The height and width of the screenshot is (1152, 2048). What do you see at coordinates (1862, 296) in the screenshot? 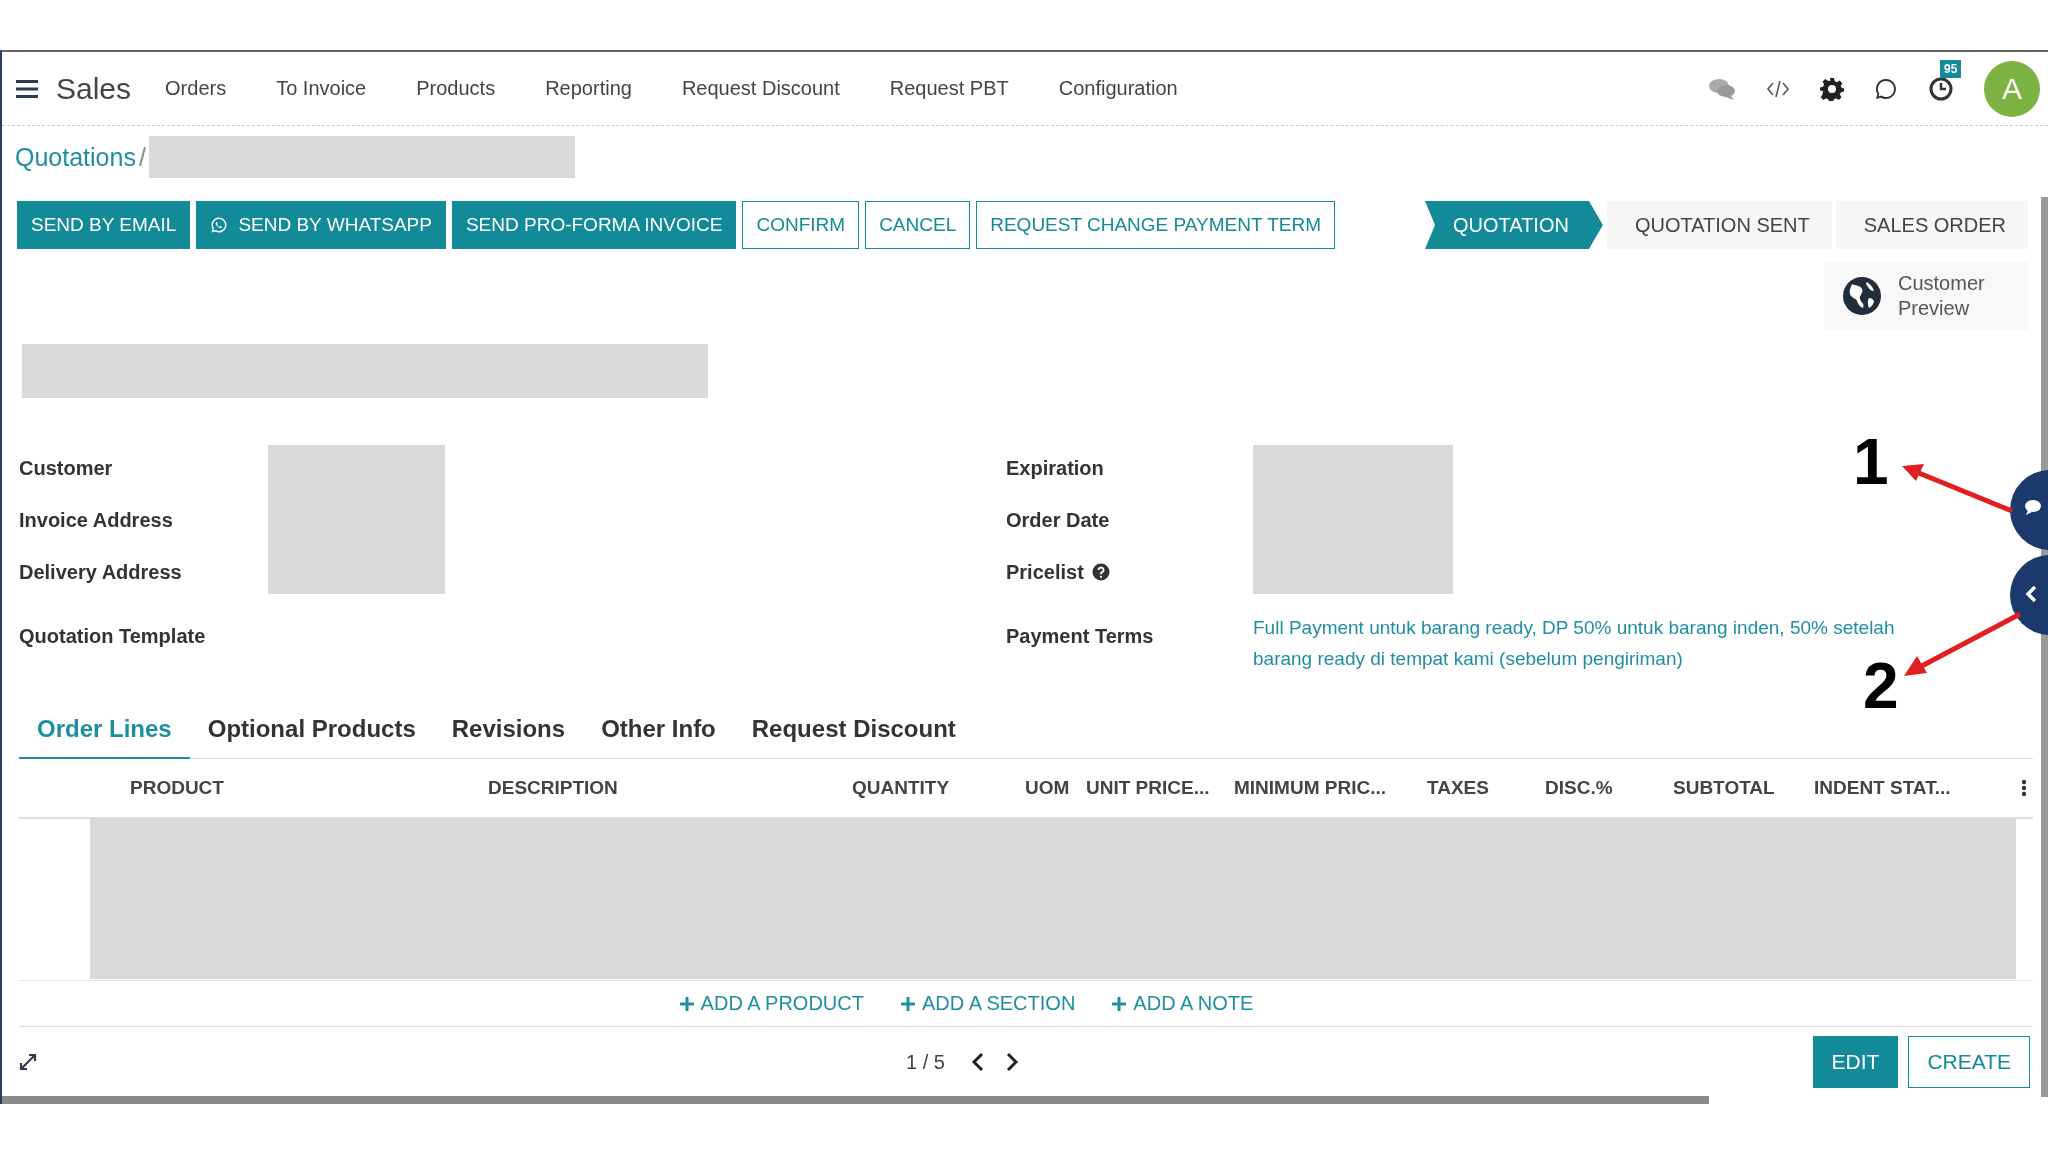
I see `globe-icon` at bounding box center [1862, 296].